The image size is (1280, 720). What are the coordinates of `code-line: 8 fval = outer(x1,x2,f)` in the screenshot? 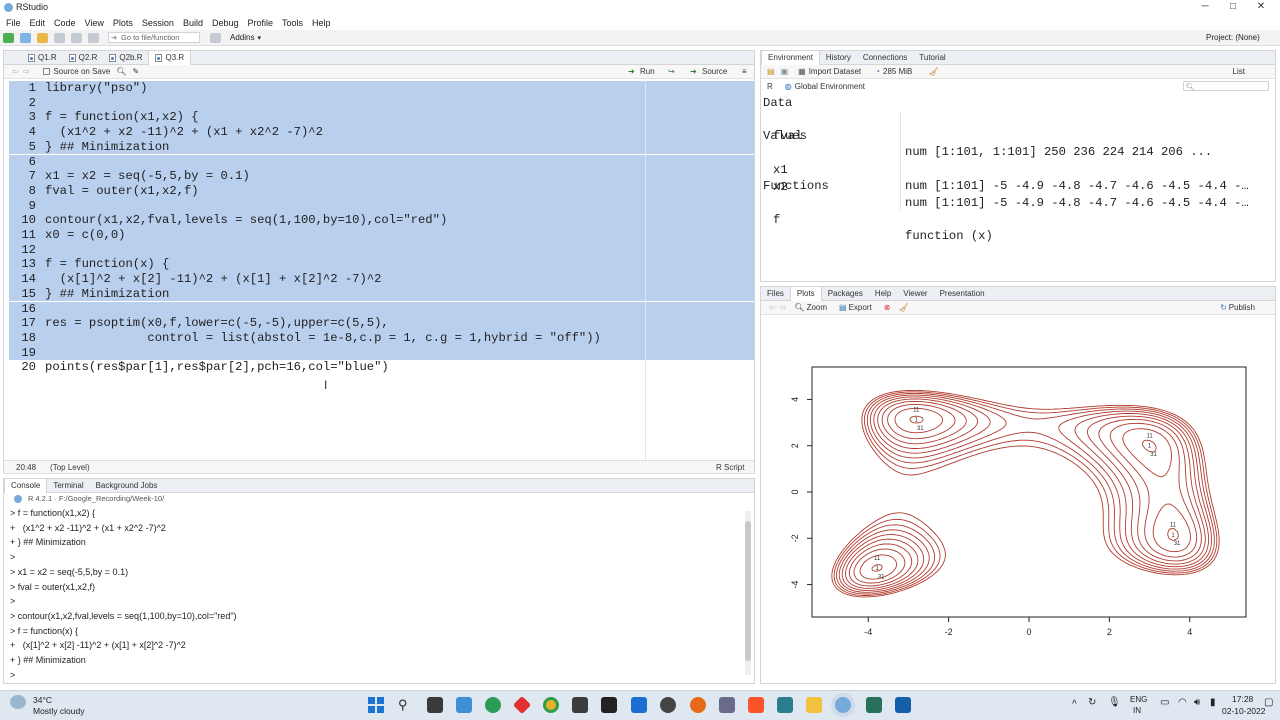 It's located at (381, 191).